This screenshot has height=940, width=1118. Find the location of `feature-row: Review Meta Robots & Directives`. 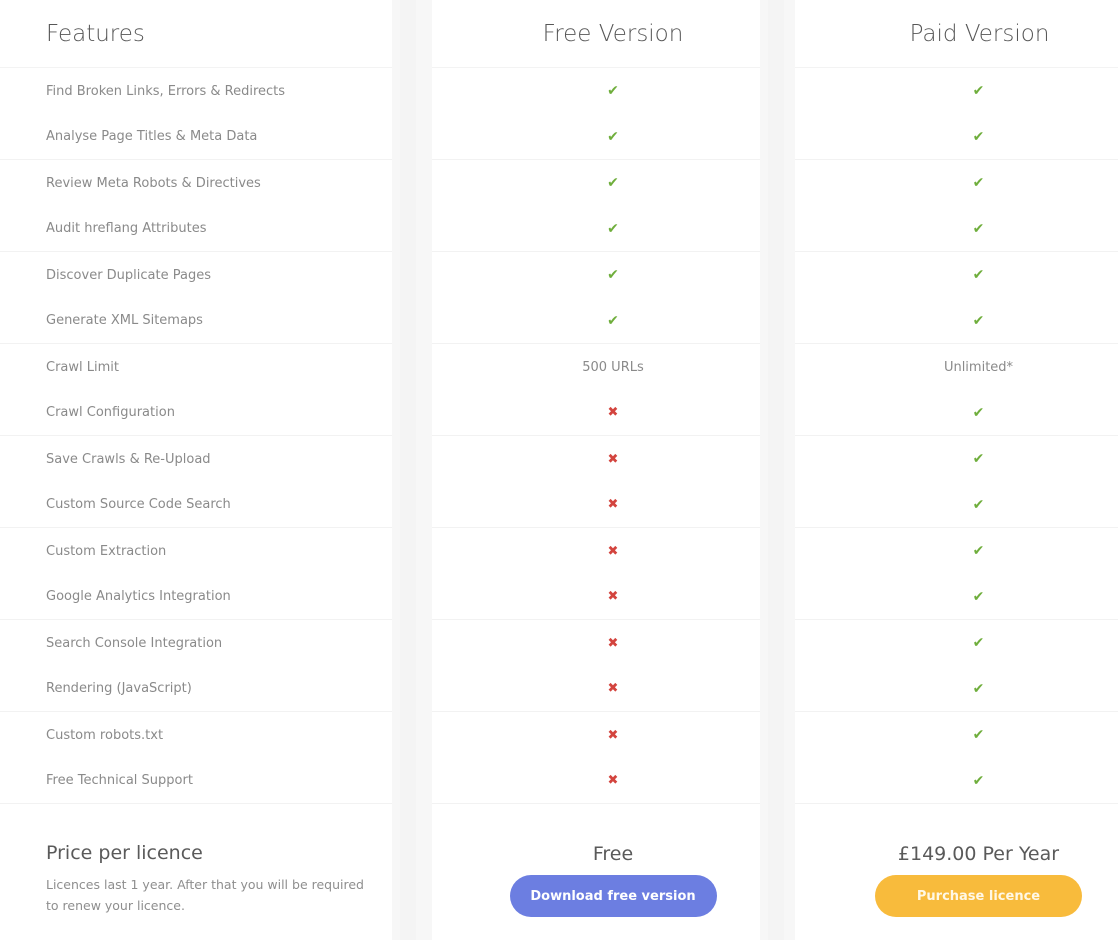

feature-row: Review Meta Robots & Directives is located at coordinates (196, 183).